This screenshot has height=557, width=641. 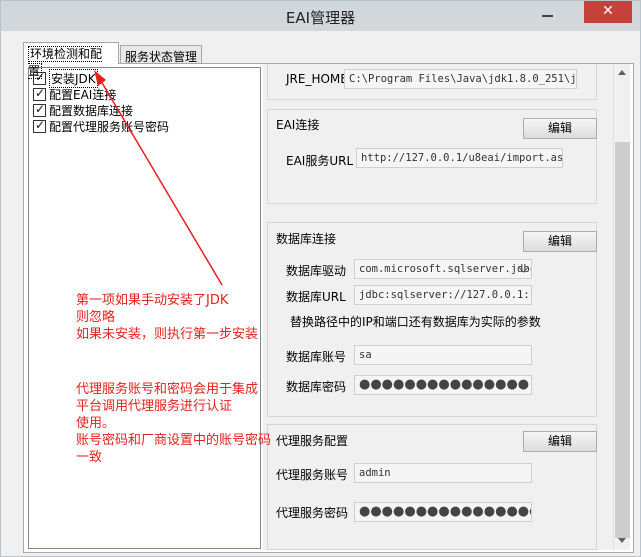 What do you see at coordinates (312, 441) in the screenshot?
I see `proxy-group-title: 代理服务配置` at bounding box center [312, 441].